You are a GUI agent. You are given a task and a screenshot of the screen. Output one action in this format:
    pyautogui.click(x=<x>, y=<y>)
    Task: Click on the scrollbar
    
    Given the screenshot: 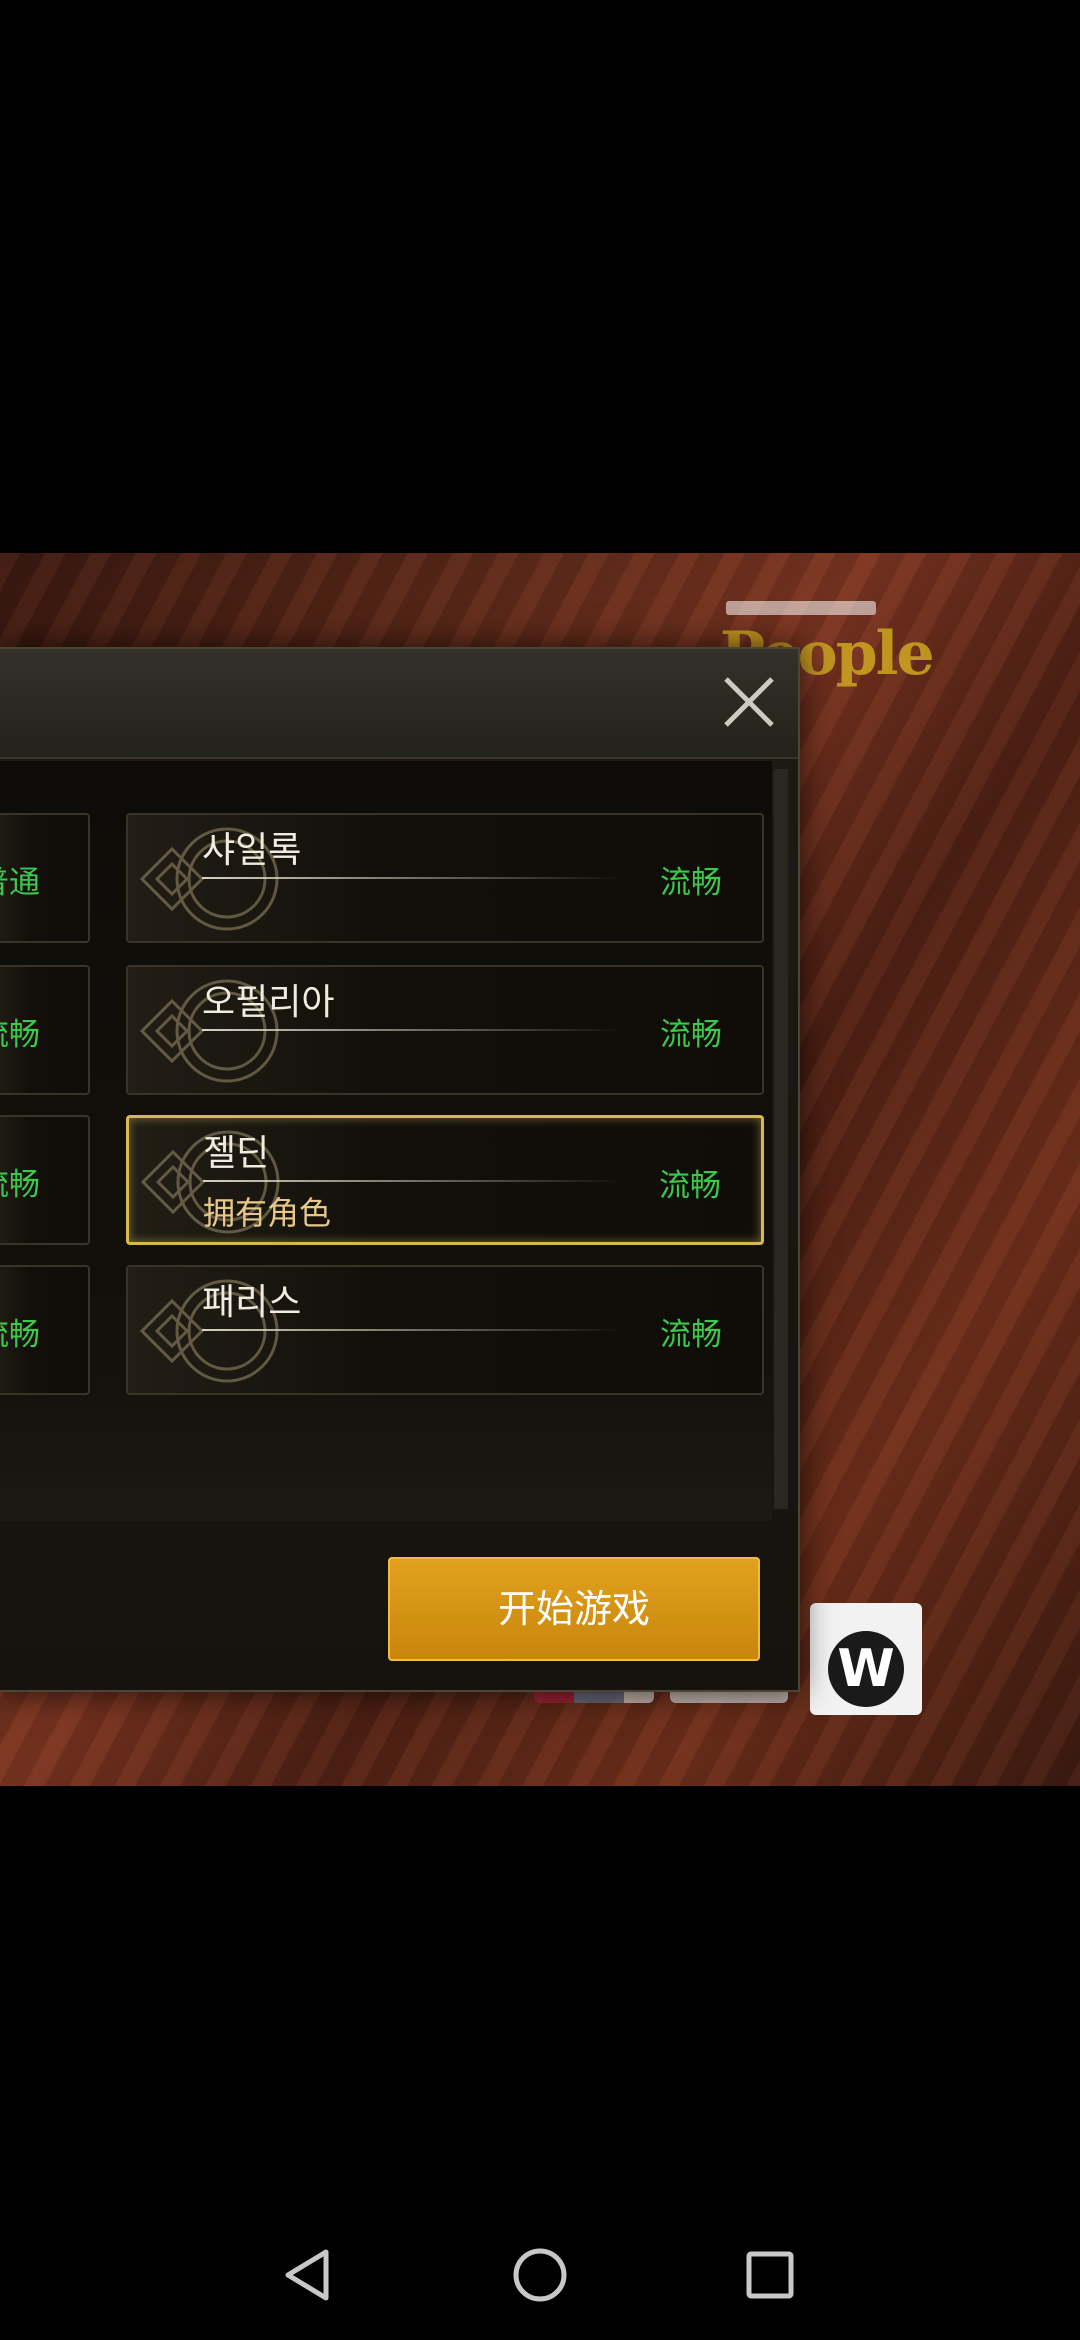 What is the action you would take?
    pyautogui.click(x=781, y=1139)
    